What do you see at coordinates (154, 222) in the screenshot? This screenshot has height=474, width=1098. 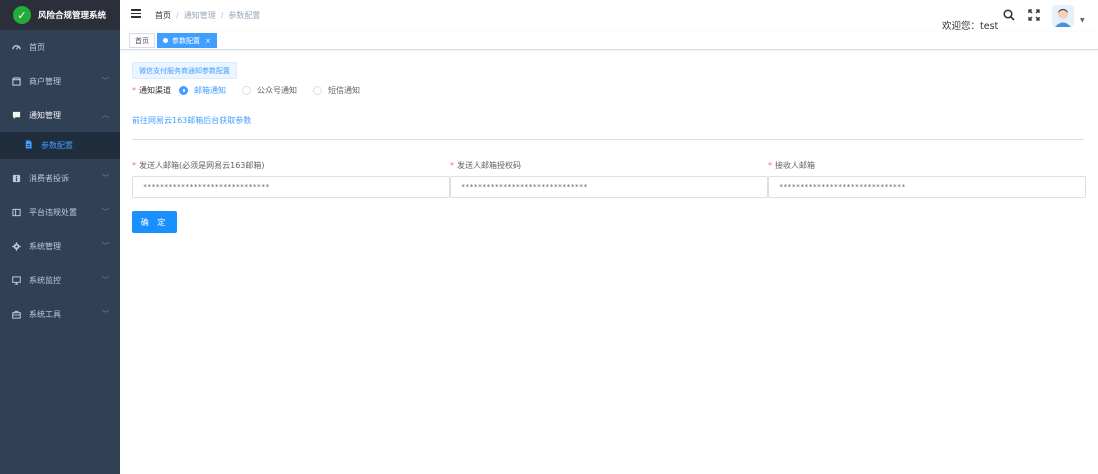 I see `confirm-button: 确 定` at bounding box center [154, 222].